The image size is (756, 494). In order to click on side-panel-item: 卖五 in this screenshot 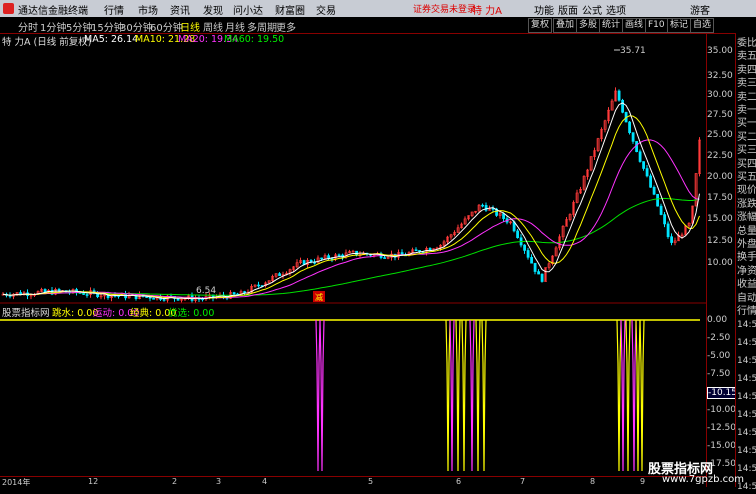, I will do `click(746, 56)`.